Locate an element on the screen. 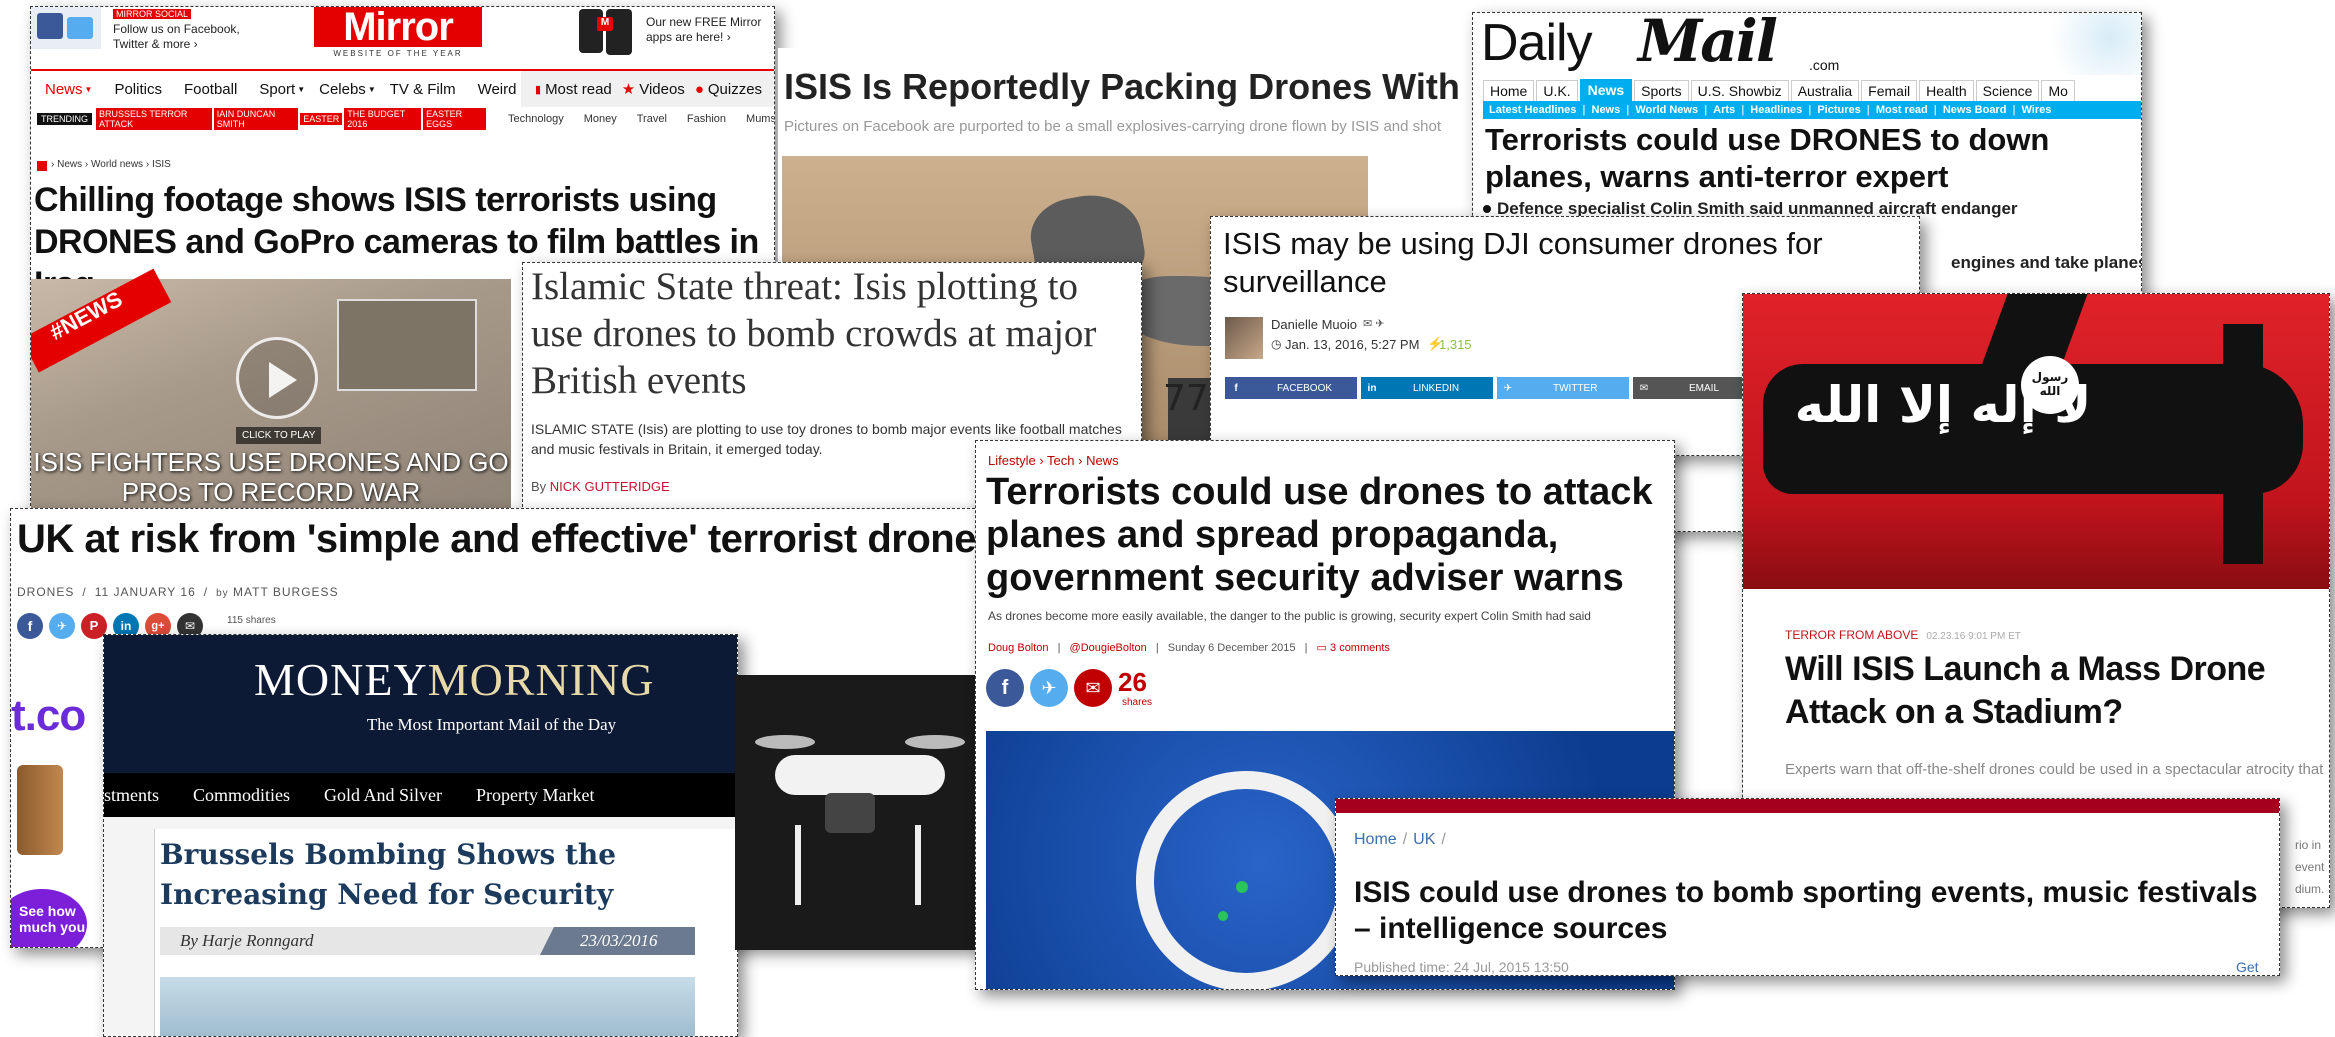 This screenshot has width=2335, height=1037. dm-subnav-item: World News is located at coordinates (1666, 110).